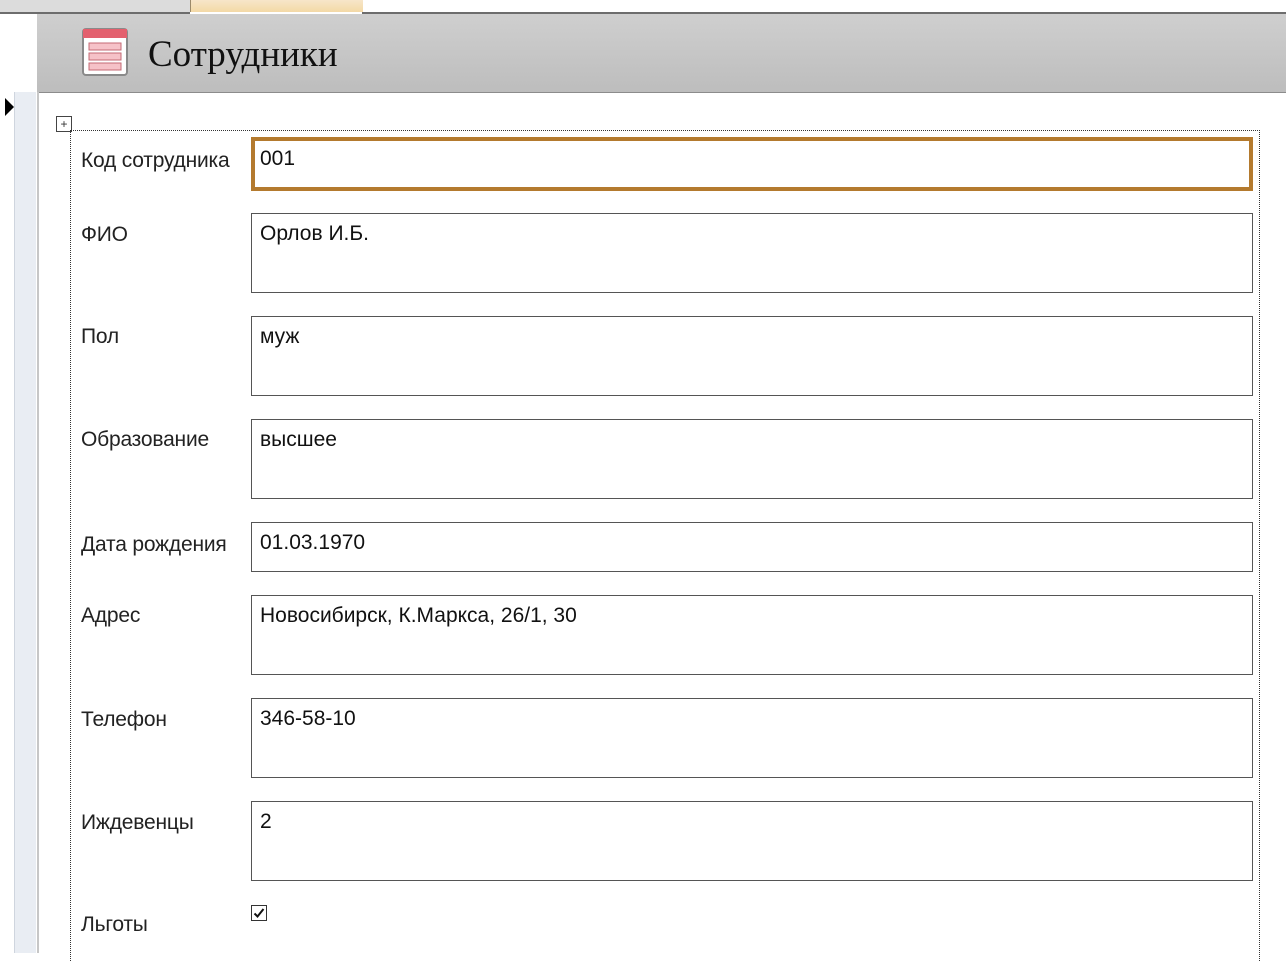 The height and width of the screenshot is (961, 1286). Describe the element at coordinates (752, 841) in the screenshot. I see `dependents-field: 2` at that location.